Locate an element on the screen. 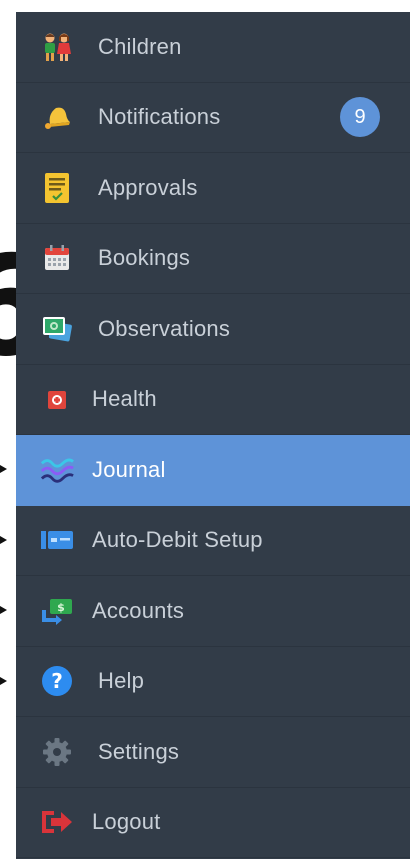  children-icon is located at coordinates (57, 47).